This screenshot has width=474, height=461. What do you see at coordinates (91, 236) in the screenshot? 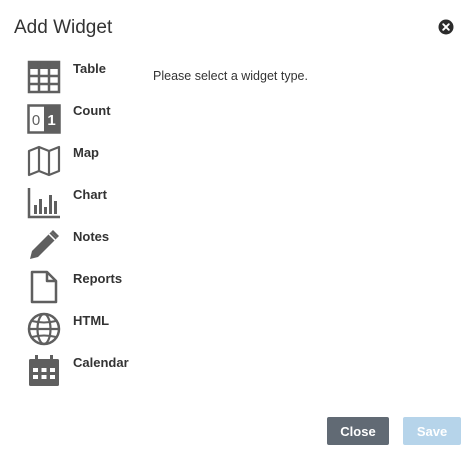
I see `widget-type-label: Notes` at bounding box center [91, 236].